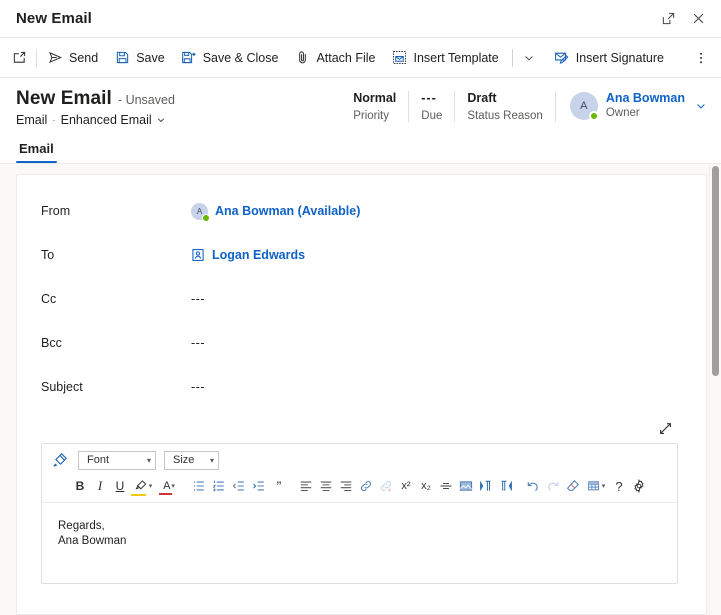 This screenshot has width=721, height=615. I want to click on record-breadcrumb: Email · Enhanced Email, so click(95, 120).